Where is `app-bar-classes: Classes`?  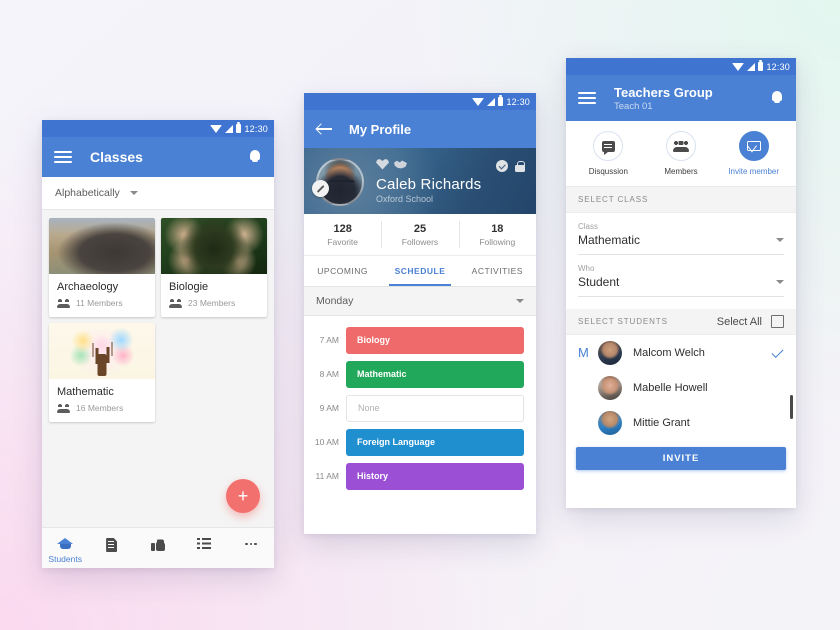 app-bar-classes: Classes is located at coordinates (158, 157).